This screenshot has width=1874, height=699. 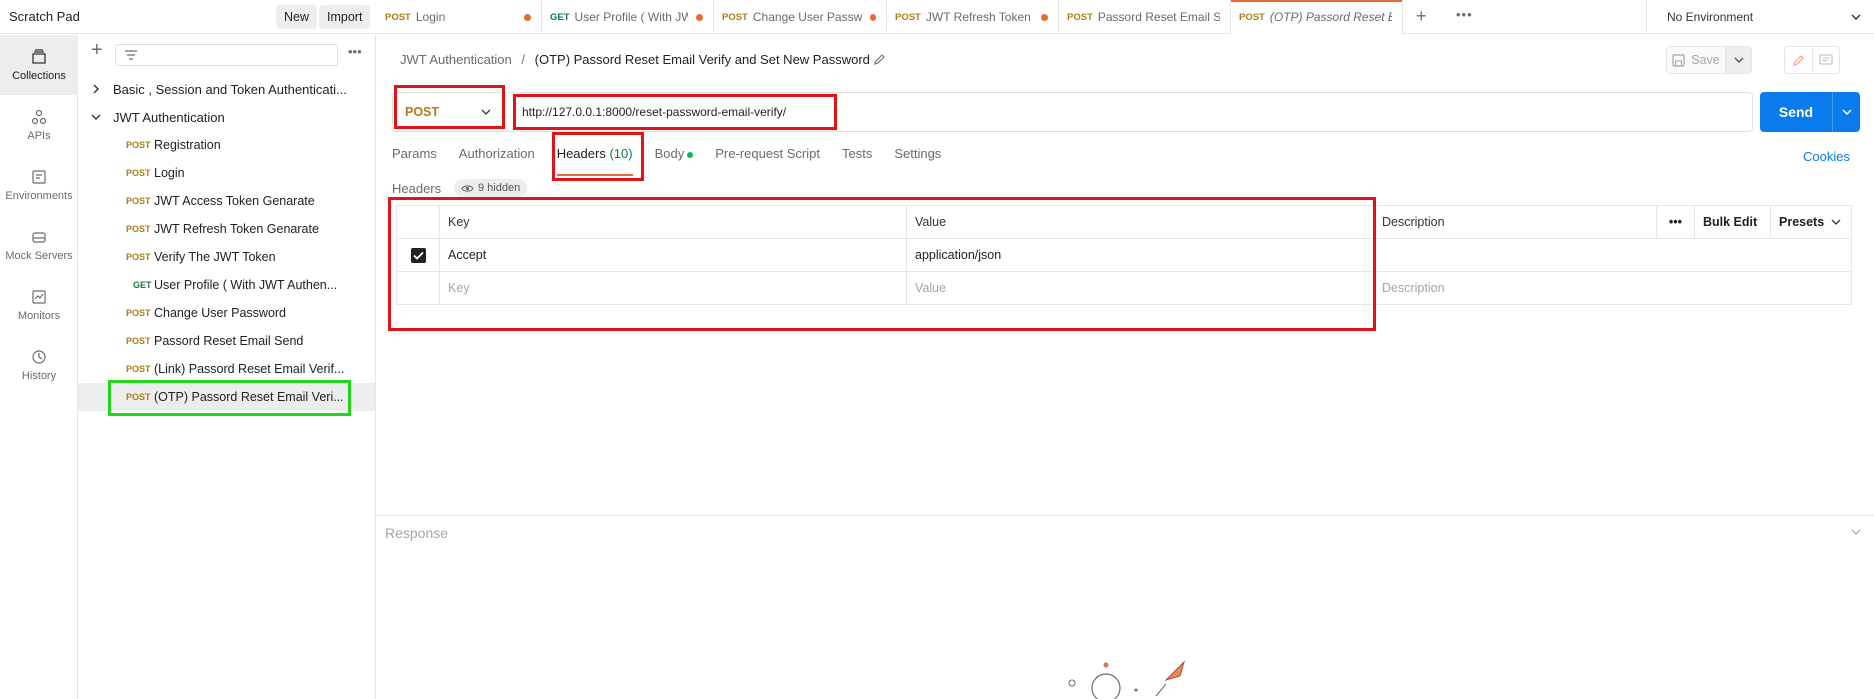 What do you see at coordinates (39, 305) in the screenshot?
I see `rail-monitors: Monitors` at bounding box center [39, 305].